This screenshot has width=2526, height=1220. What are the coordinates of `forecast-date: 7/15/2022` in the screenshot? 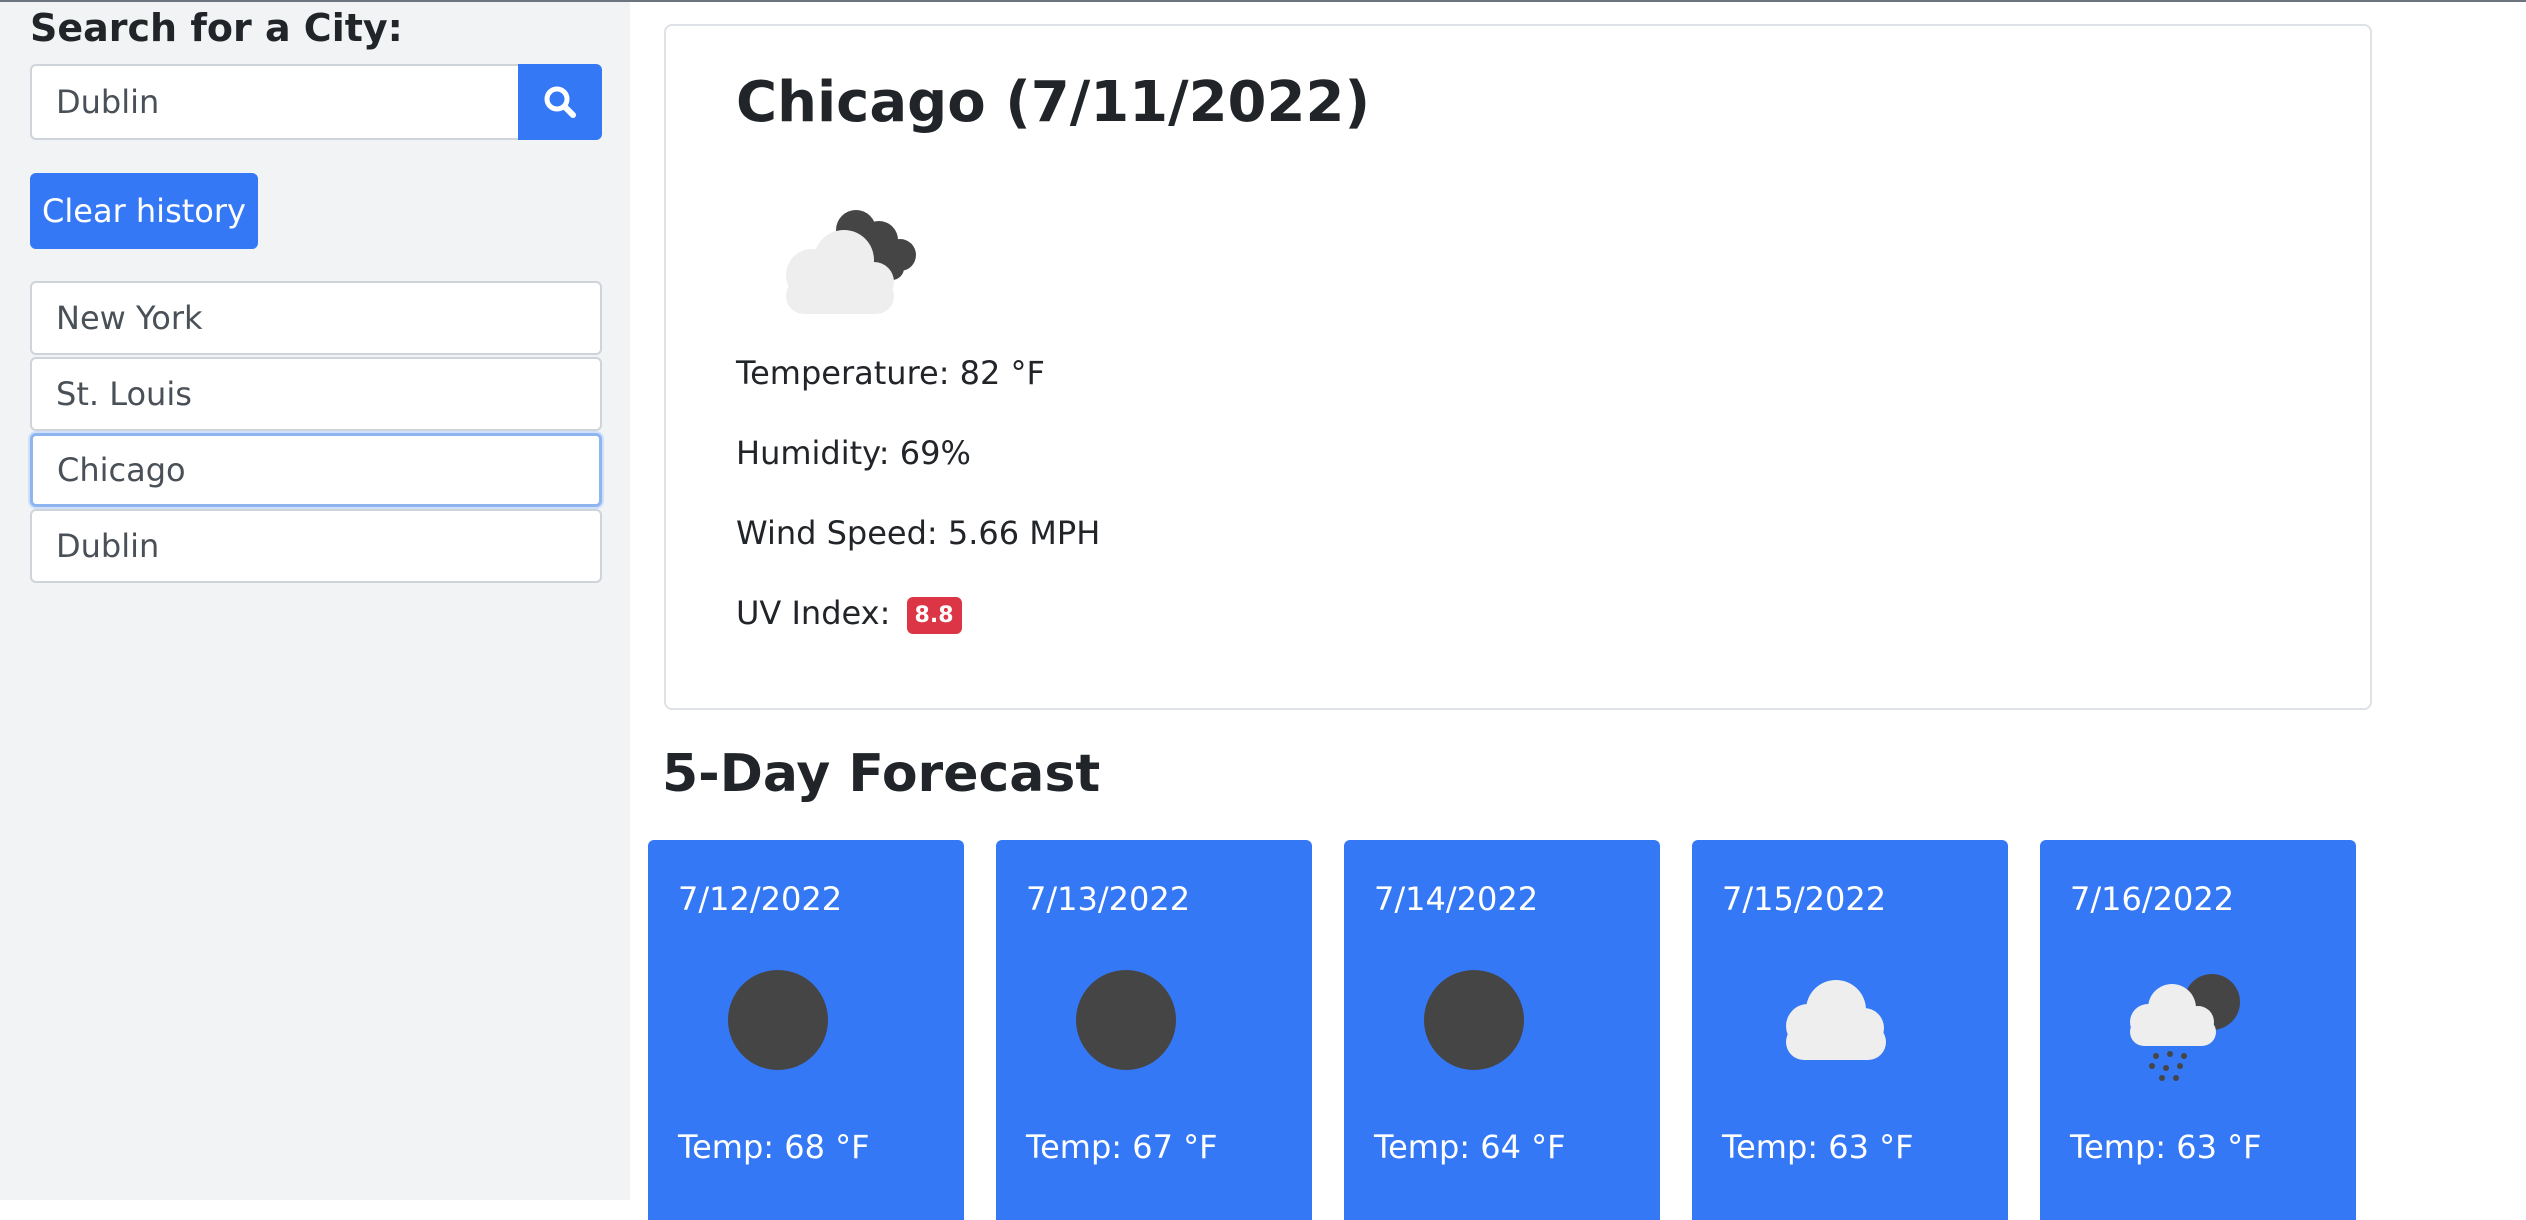 It's located at (1804, 899).